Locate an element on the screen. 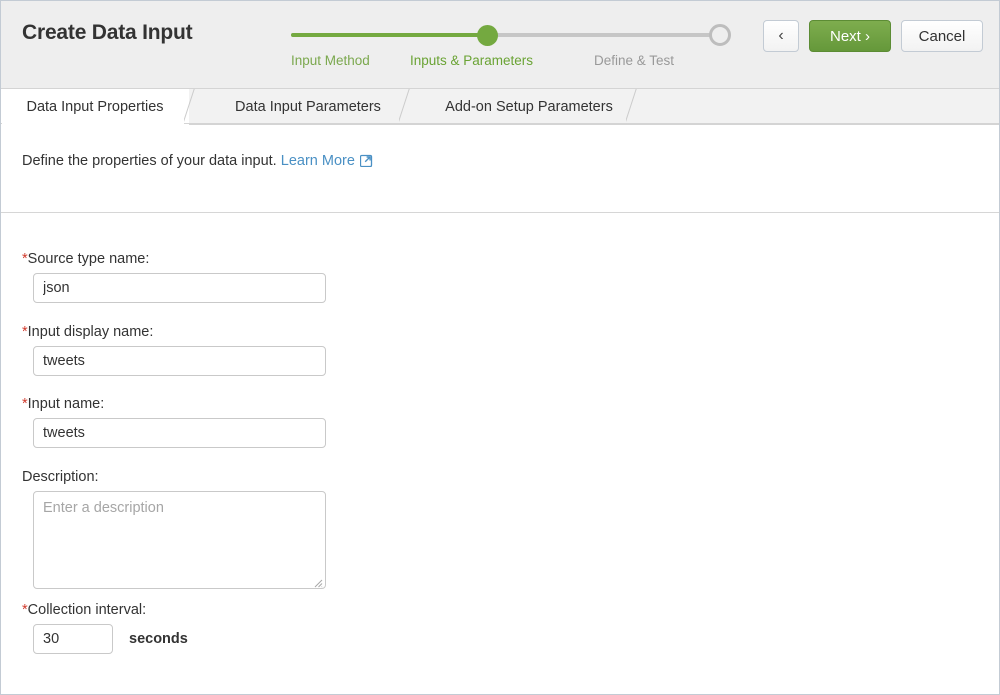 The height and width of the screenshot is (695, 1000). active-tab-underline-mask is located at coordinates (93, 123).